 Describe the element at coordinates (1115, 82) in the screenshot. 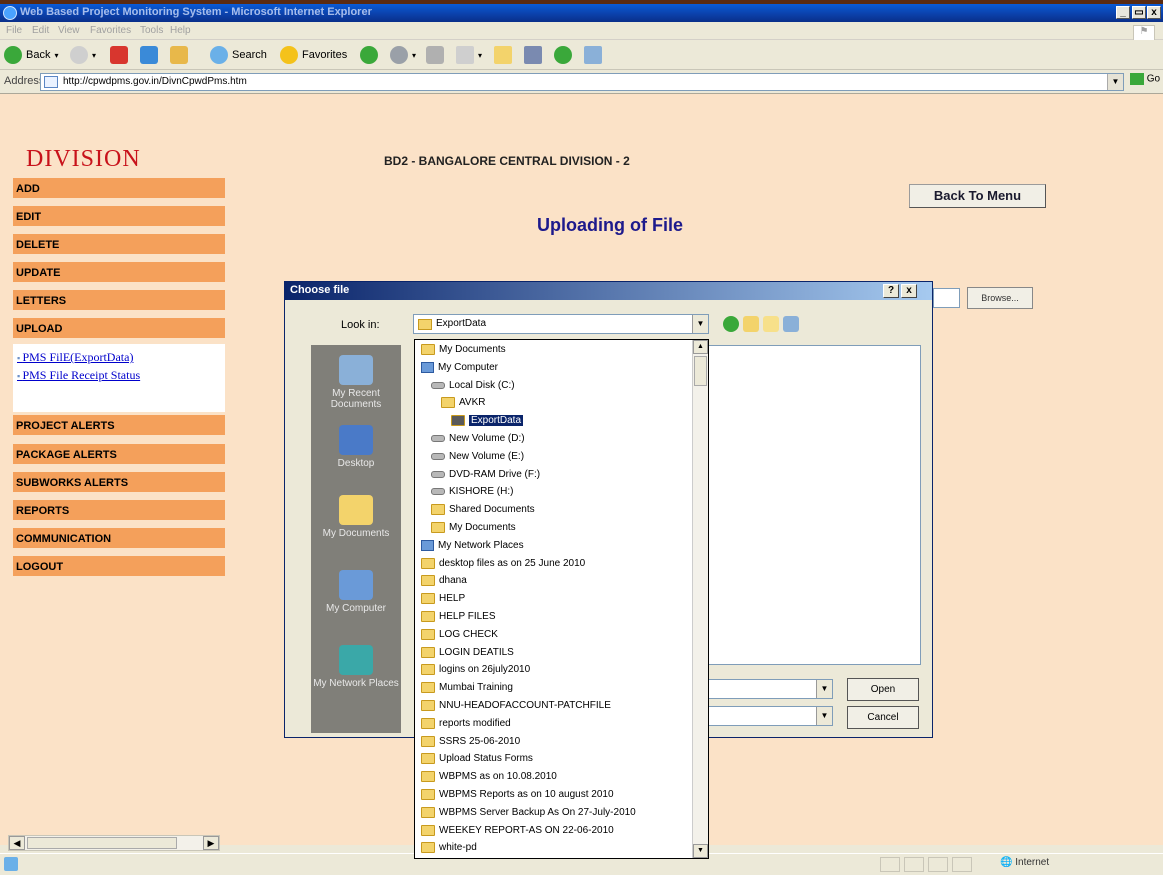

I see `address-dropdown-button: ▼` at that location.